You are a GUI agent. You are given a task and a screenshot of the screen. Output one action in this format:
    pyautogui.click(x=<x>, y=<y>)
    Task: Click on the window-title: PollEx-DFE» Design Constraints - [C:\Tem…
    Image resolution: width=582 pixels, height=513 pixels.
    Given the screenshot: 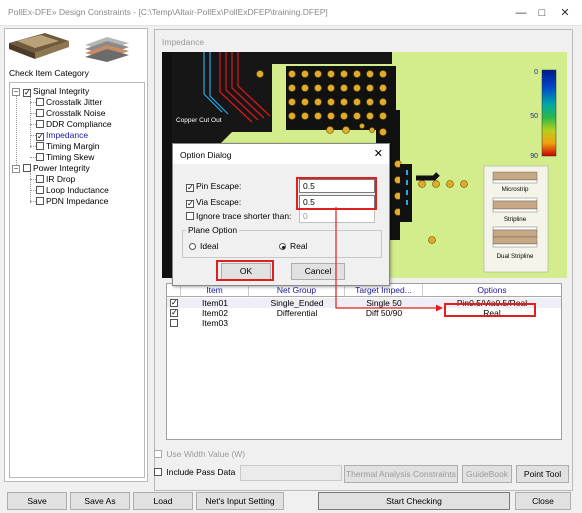 What is the action you would take?
    pyautogui.click(x=168, y=12)
    